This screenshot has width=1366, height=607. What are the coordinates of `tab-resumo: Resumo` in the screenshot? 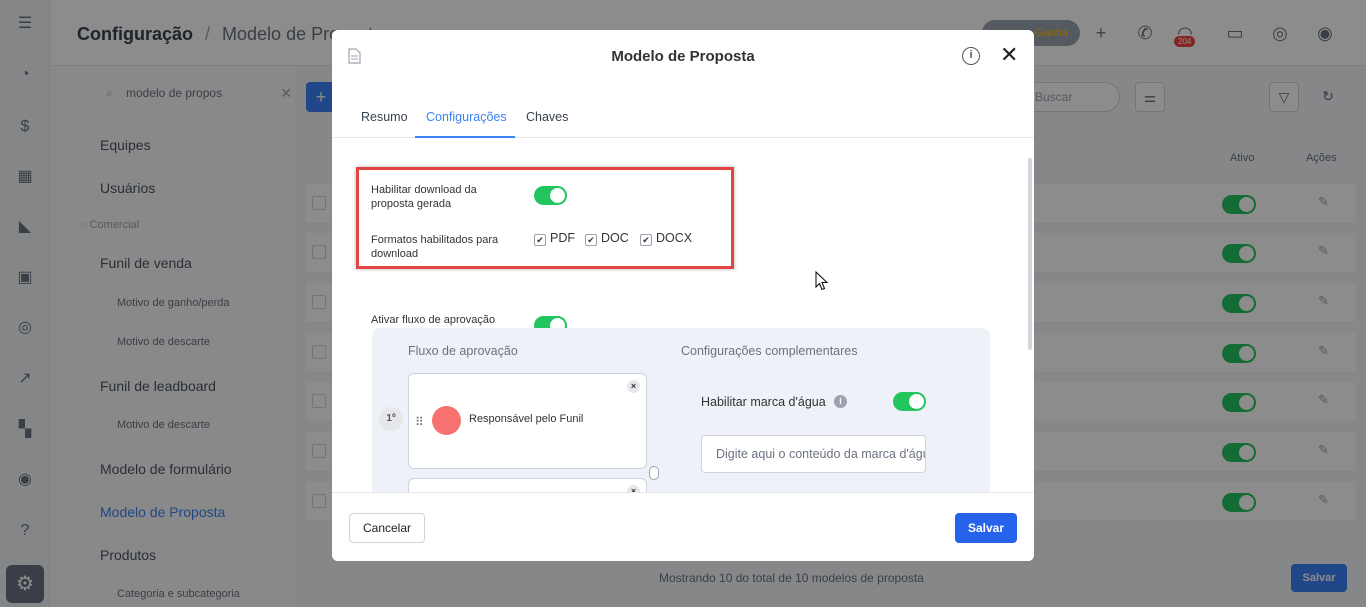 It's located at (384, 117).